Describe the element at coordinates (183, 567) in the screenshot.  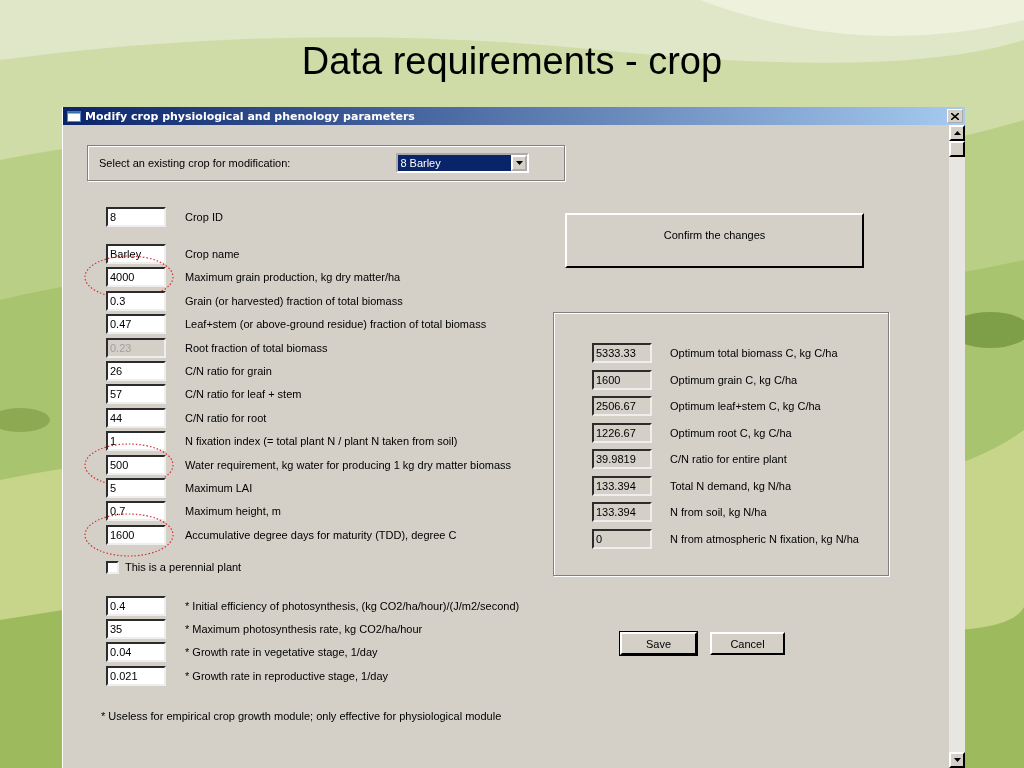
I see `checkbox-label: This is a perennial plant` at that location.